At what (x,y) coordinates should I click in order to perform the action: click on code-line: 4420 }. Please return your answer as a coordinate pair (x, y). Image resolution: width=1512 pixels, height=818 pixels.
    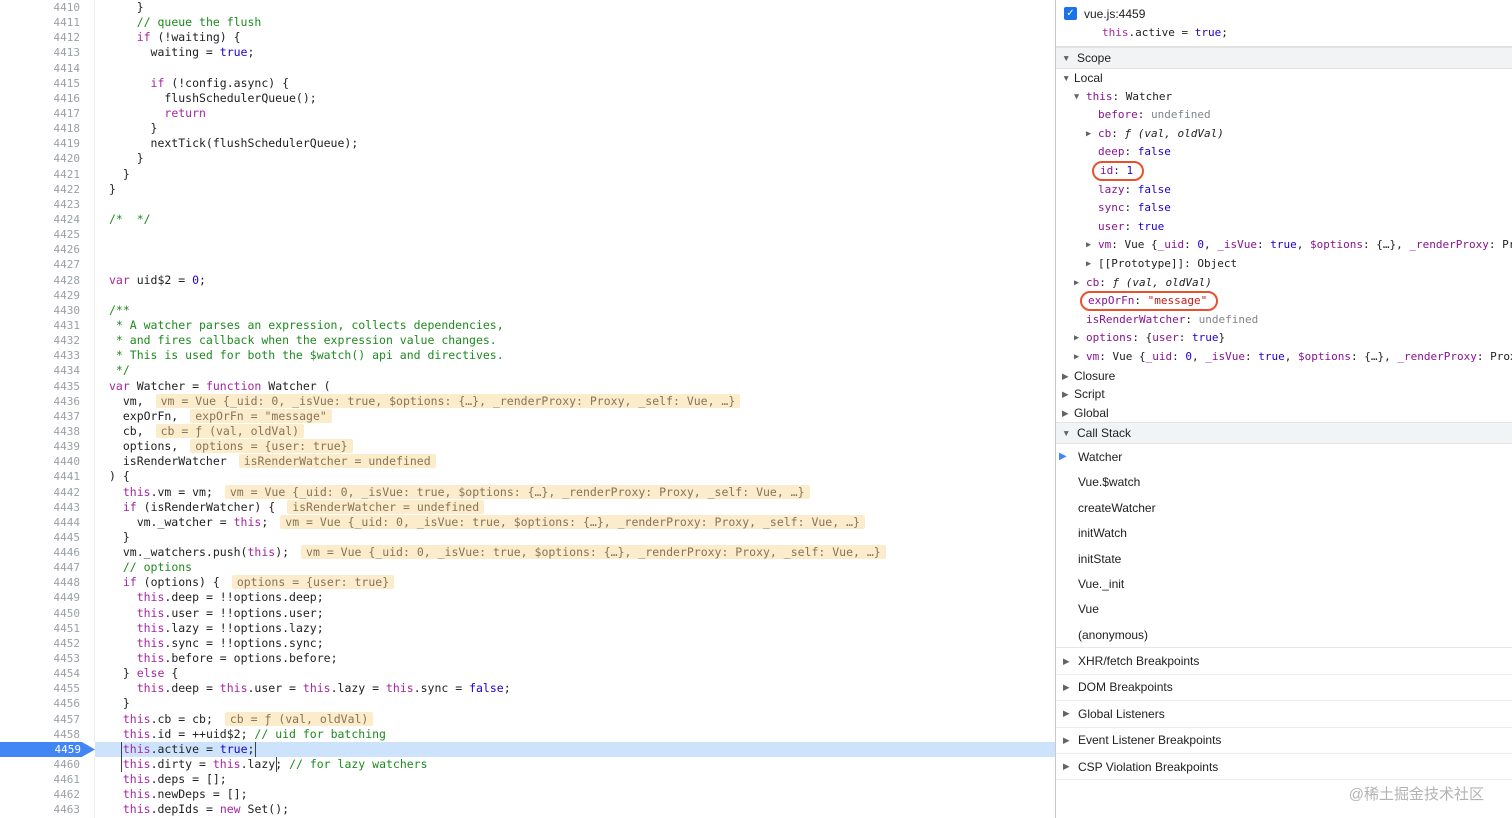
    Looking at the image, I should click on (527, 159).